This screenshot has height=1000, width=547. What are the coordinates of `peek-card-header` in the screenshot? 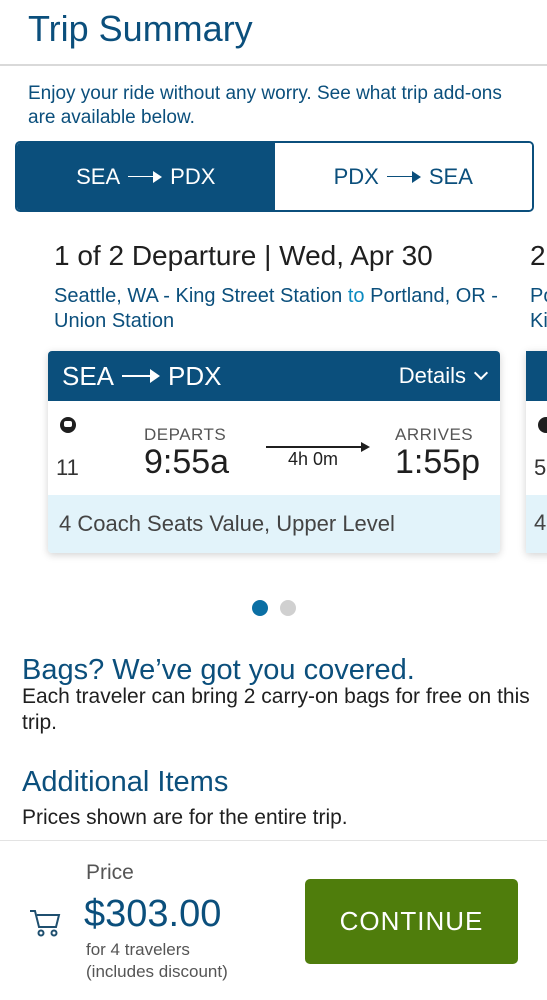 It's located at (536, 376).